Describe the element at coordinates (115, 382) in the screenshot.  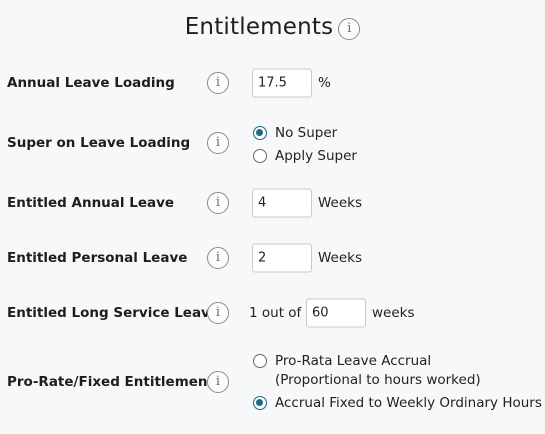
I see `pro-rate-fixed-label: Pro-Rate/Fixed Entitlements` at that location.